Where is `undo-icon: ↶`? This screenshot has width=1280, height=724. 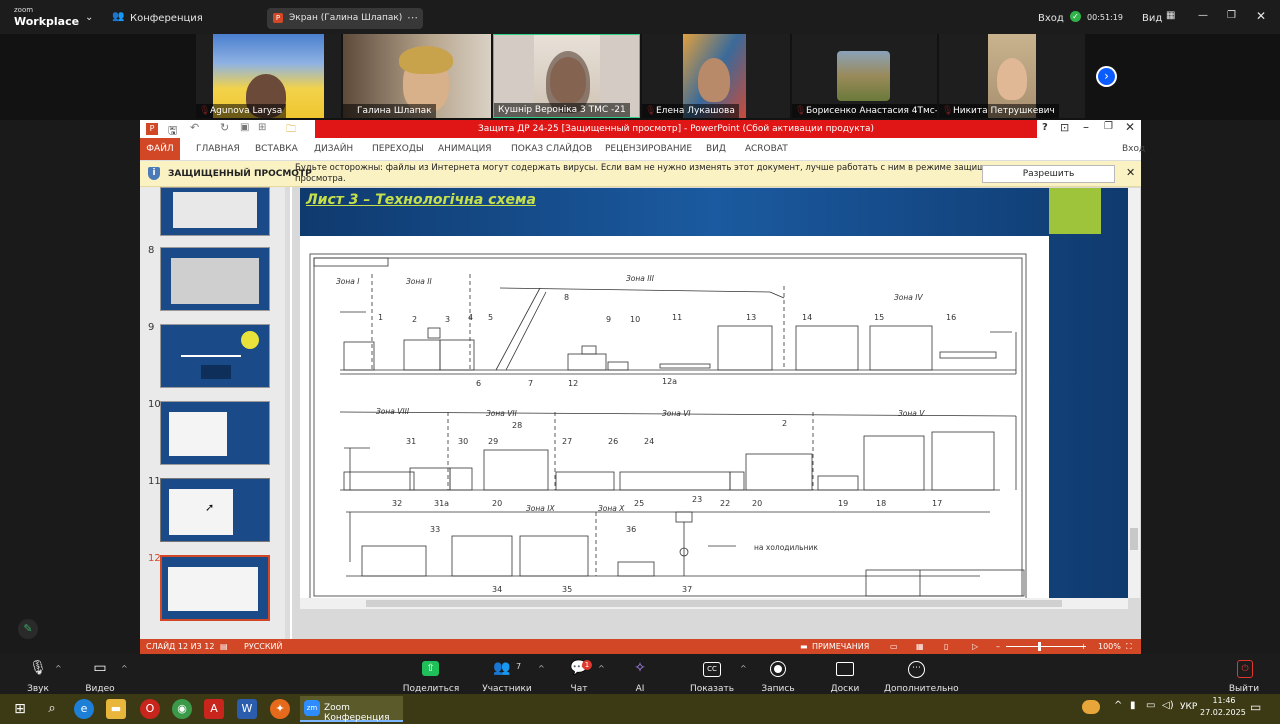 undo-icon: ↶ is located at coordinates (194, 127).